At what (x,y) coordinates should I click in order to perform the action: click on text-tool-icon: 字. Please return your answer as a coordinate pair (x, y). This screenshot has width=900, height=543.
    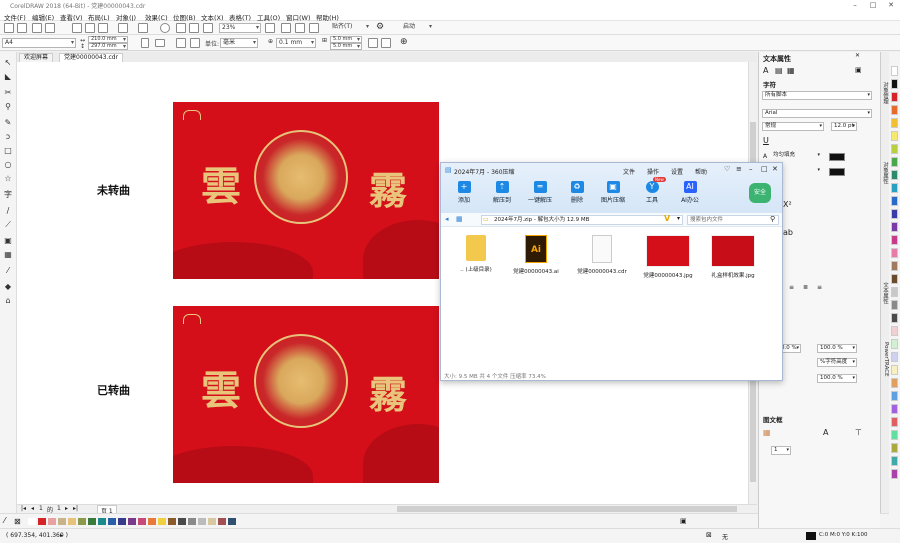
    Looking at the image, I should click on (8, 195).